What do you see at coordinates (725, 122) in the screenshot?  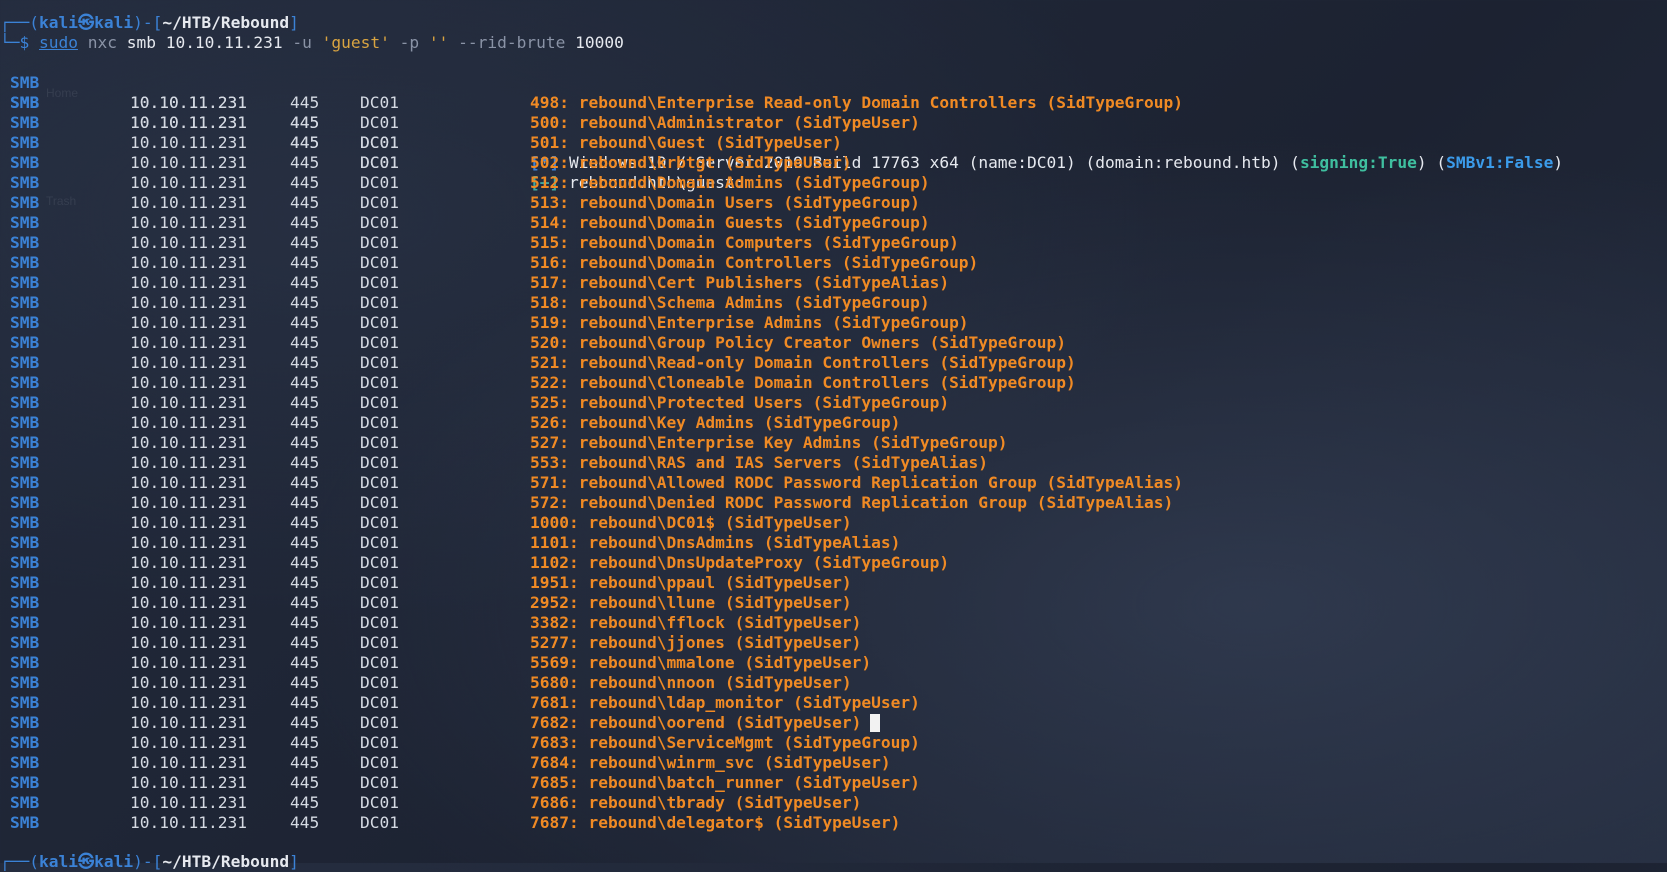 I see `rid-entry: 500: rebound\Administrator (SidTypeUser)` at bounding box center [725, 122].